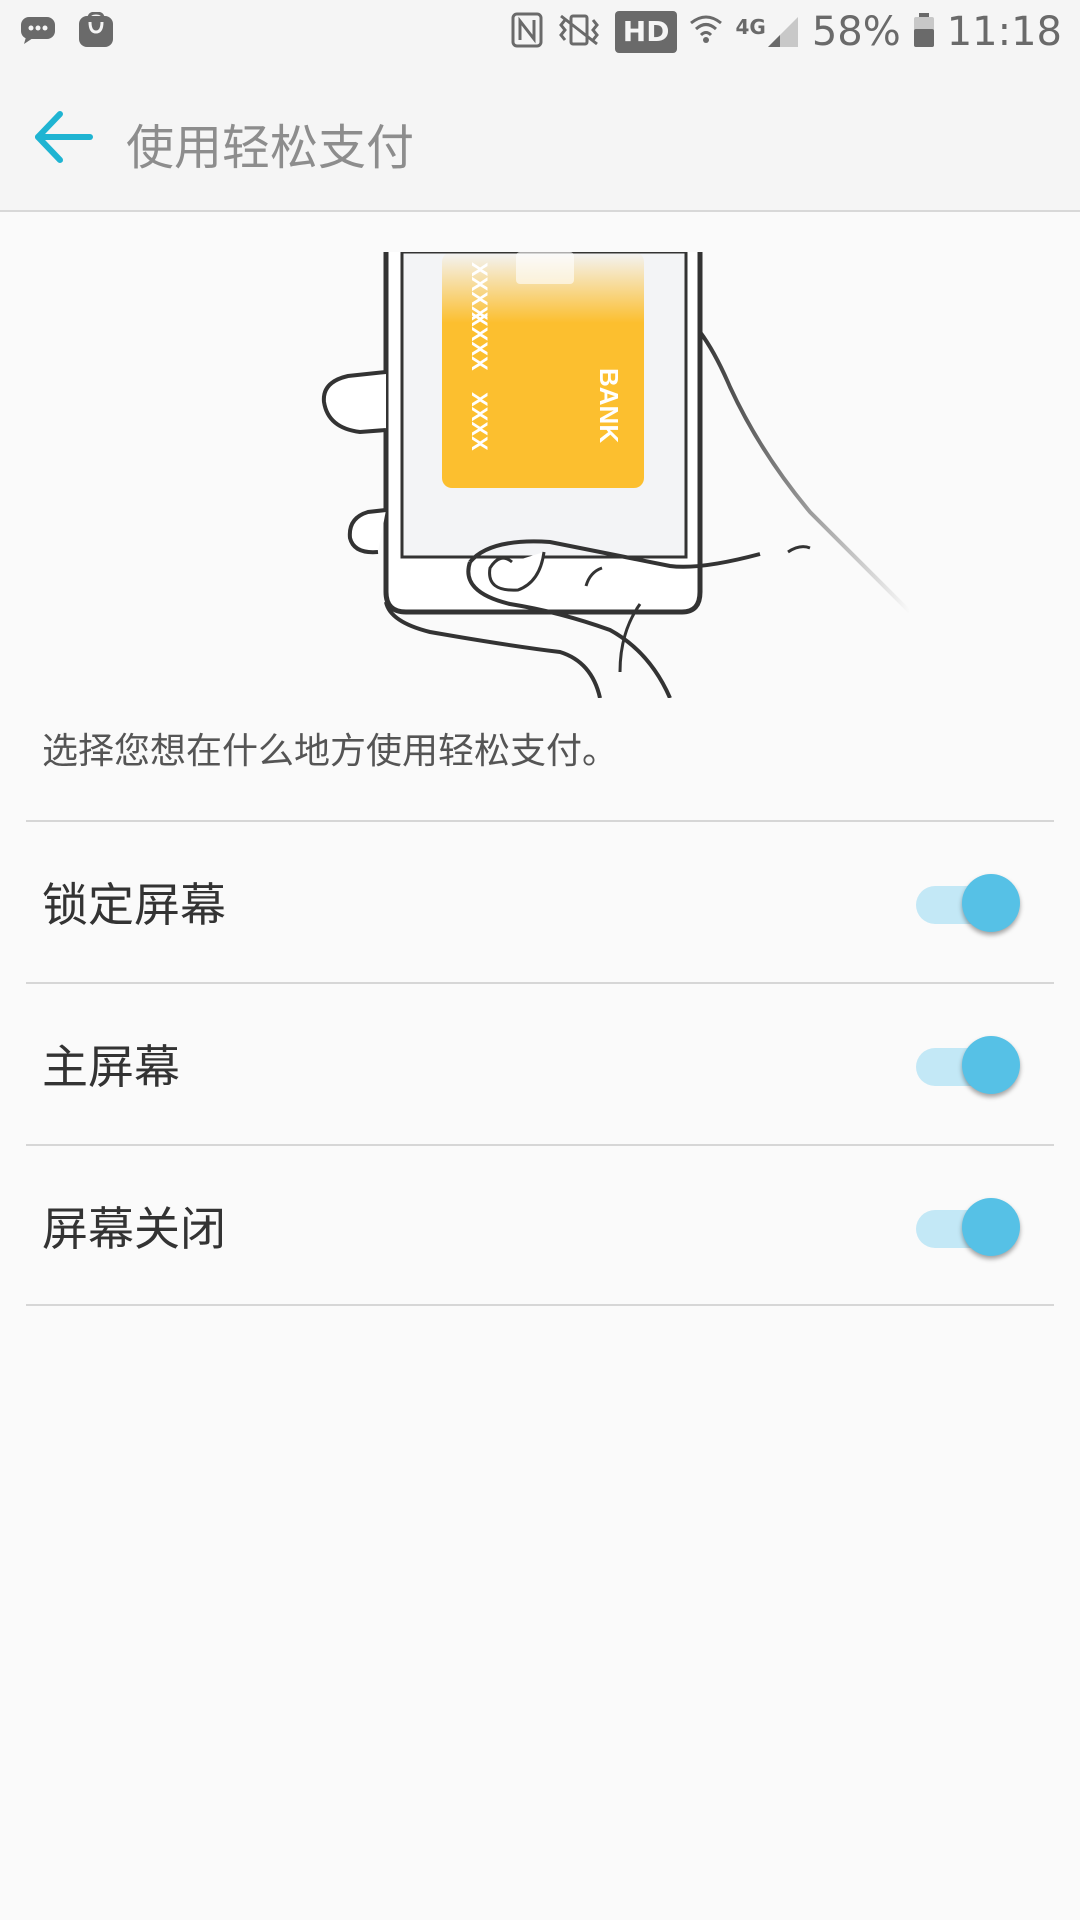  Describe the element at coordinates (134, 1229) in the screenshot. I see `setting-label: 屏幕关闭` at that location.